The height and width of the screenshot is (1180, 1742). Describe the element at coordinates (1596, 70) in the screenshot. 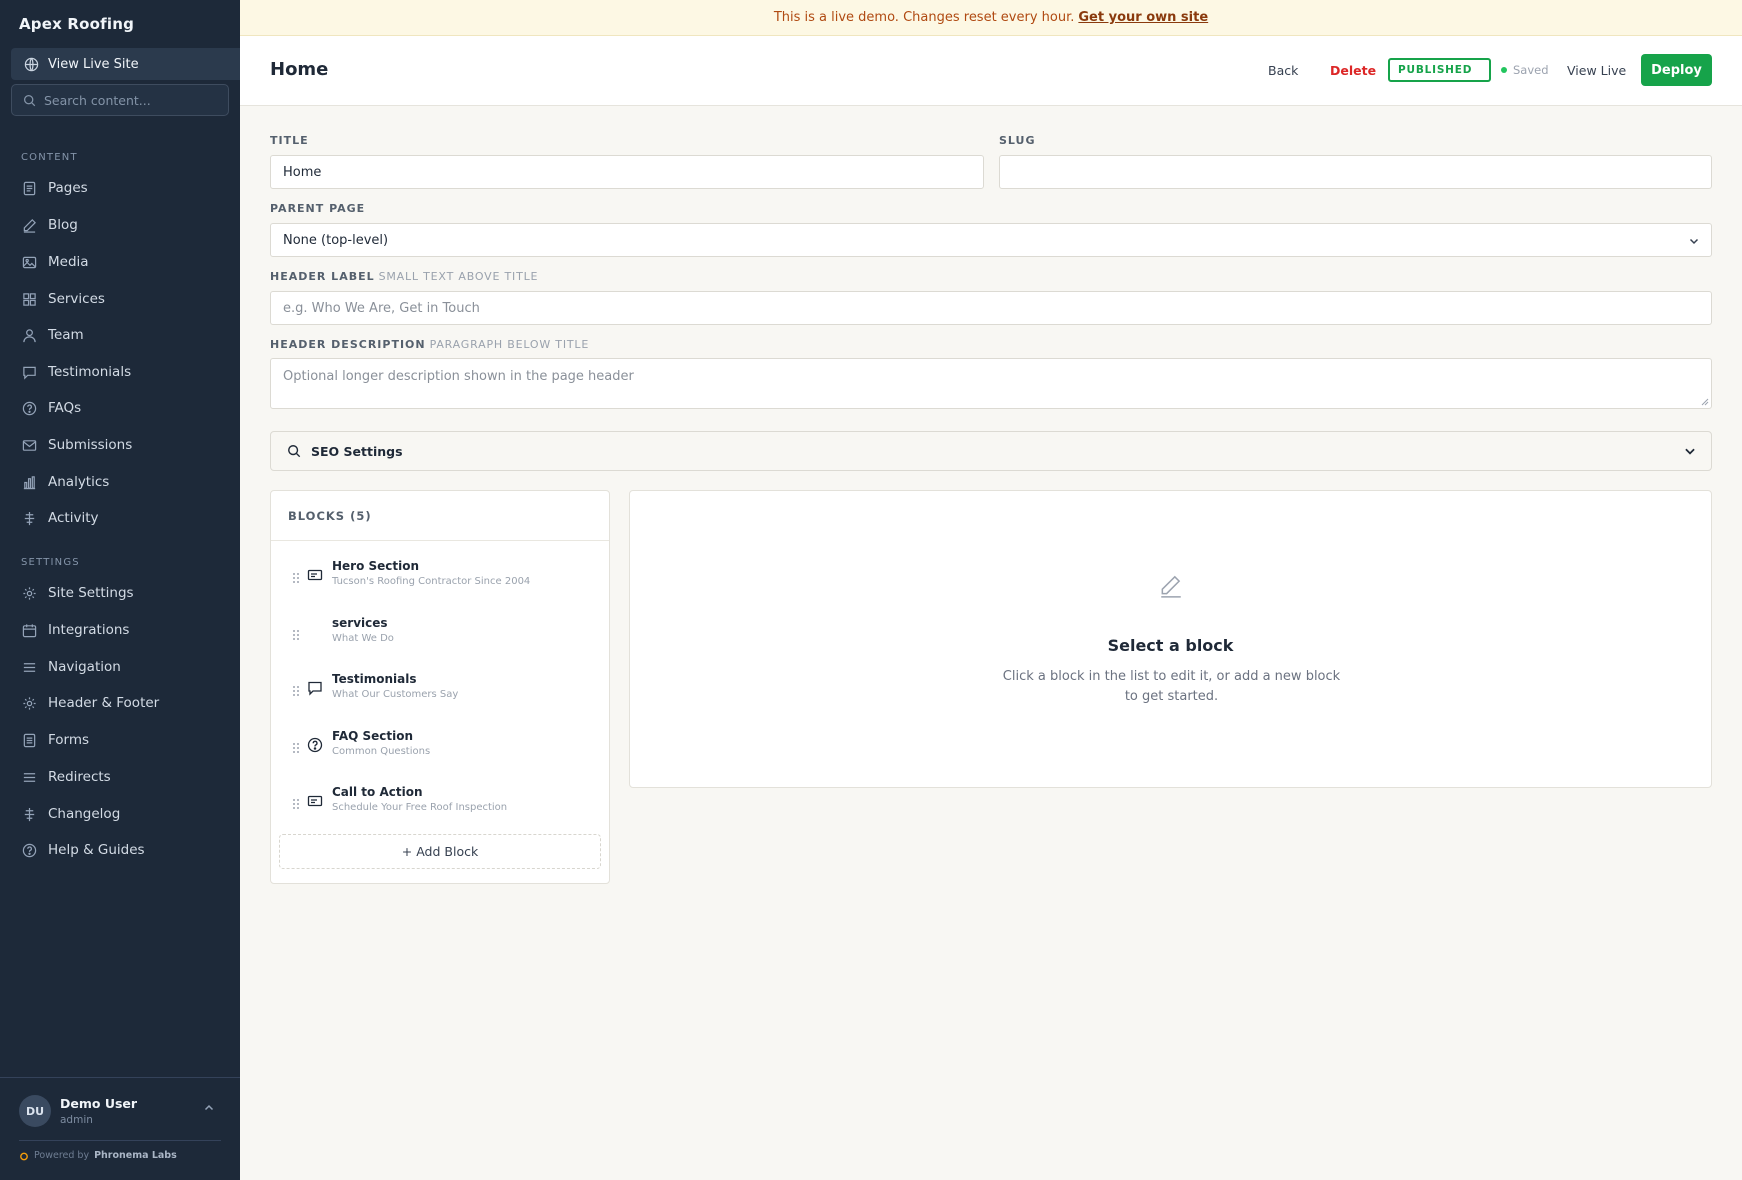

I see `view-live-button: View Live` at that location.